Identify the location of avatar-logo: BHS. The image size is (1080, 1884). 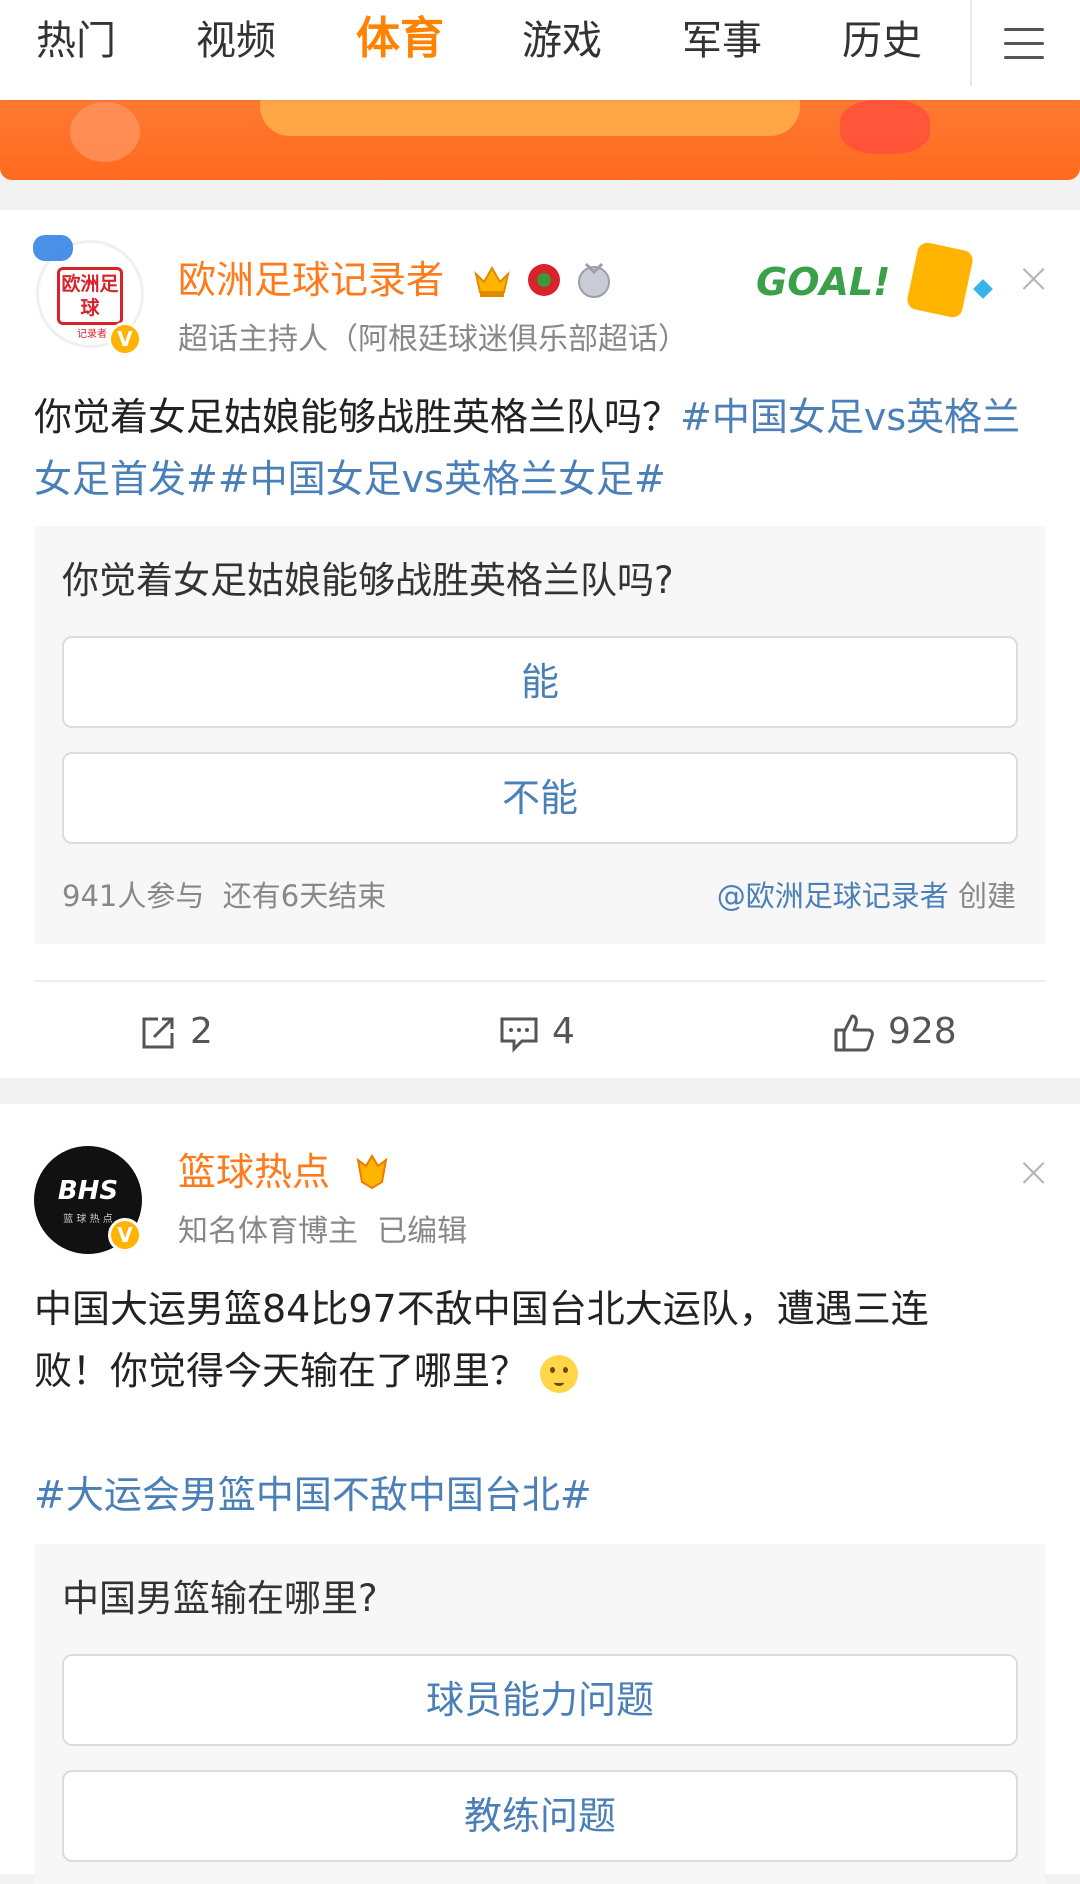
(88, 1191).